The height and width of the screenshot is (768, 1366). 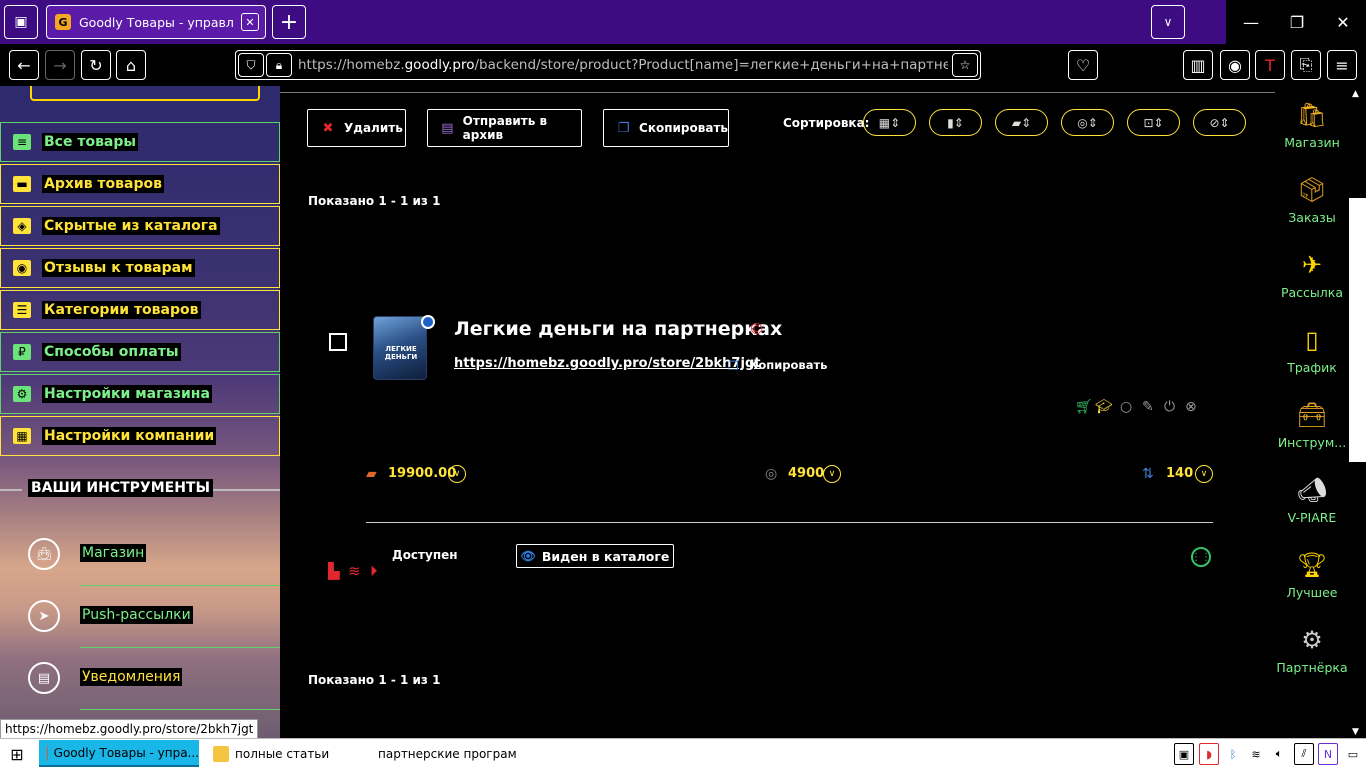 What do you see at coordinates (1201, 557) in the screenshot?
I see `grid-settings-icon: ⋮⋮` at bounding box center [1201, 557].